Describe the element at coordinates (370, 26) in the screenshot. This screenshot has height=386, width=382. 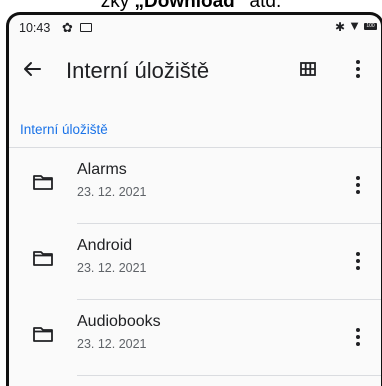
I see `battery-icon: 100` at that location.